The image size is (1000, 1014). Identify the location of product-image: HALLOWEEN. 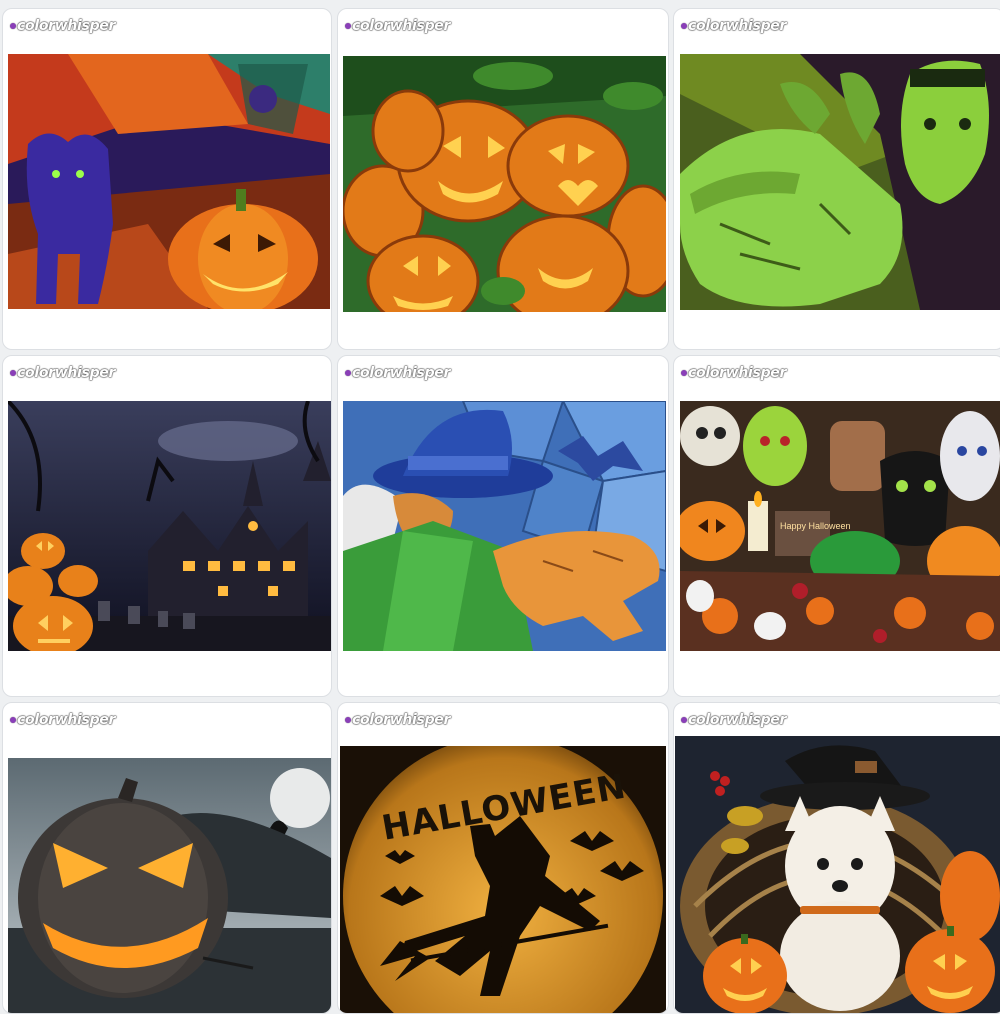
(503, 879).